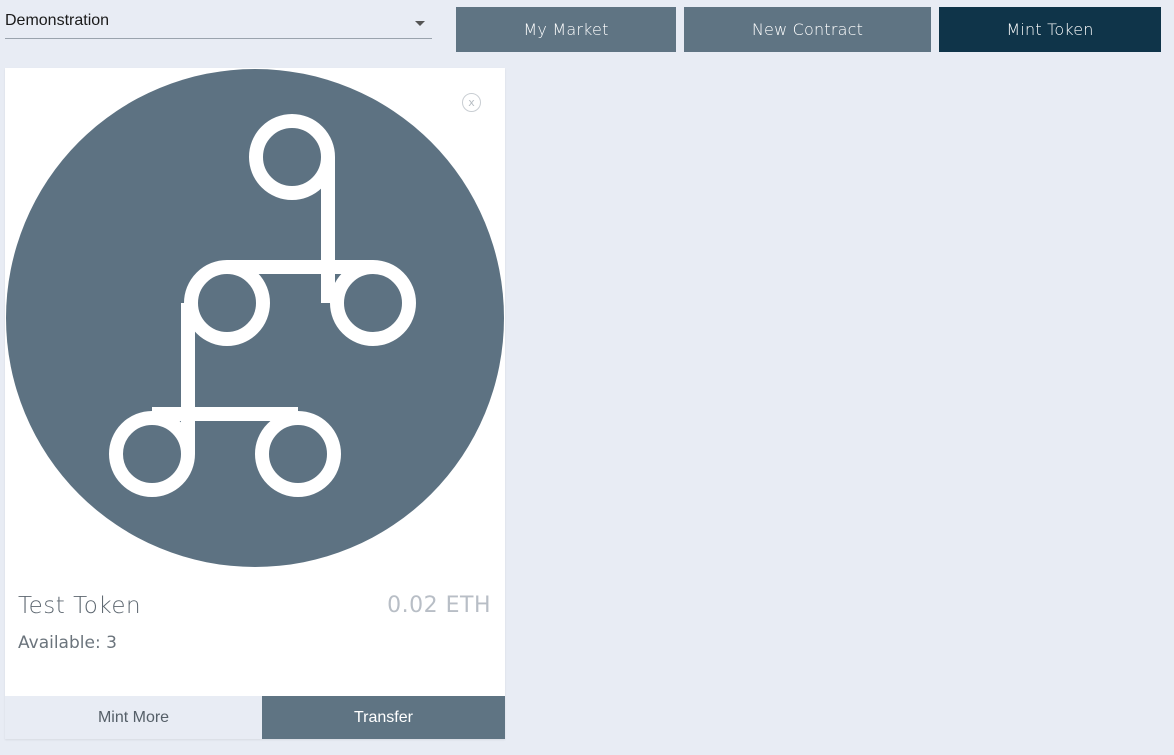 This screenshot has width=1174, height=755. Describe the element at coordinates (439, 605) in the screenshot. I see `token-price: 0.02 ETH` at that location.